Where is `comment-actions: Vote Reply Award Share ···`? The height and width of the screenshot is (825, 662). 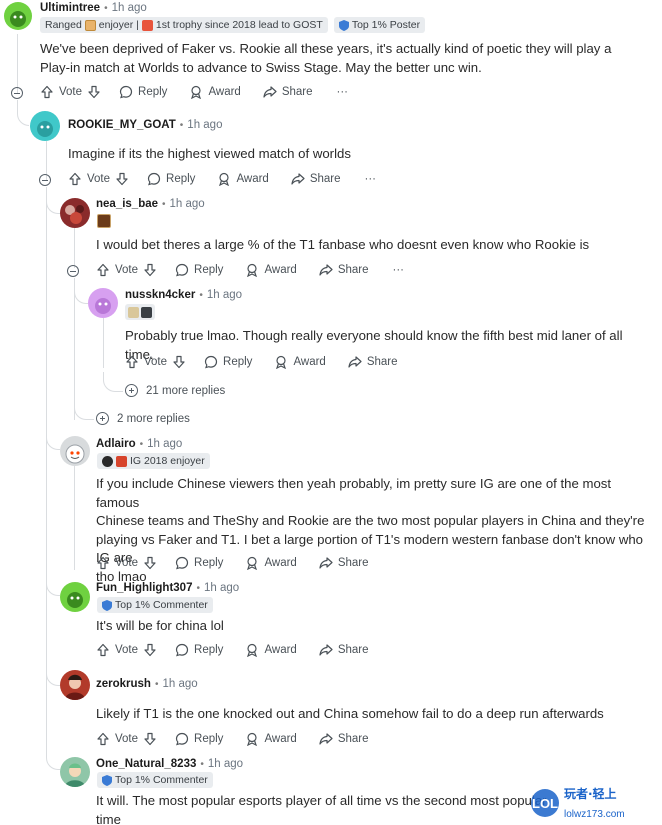 comment-actions: Vote Reply Award Share ··· is located at coordinates (222, 179).